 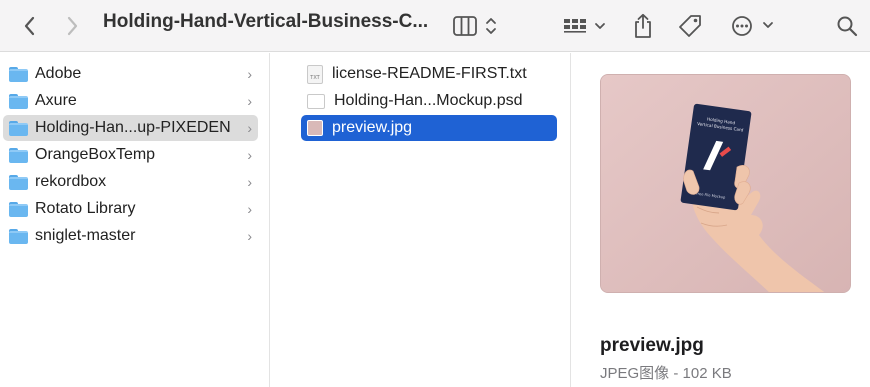 I want to click on list-item: OrangeBoxTemp ›, so click(x=130, y=155).